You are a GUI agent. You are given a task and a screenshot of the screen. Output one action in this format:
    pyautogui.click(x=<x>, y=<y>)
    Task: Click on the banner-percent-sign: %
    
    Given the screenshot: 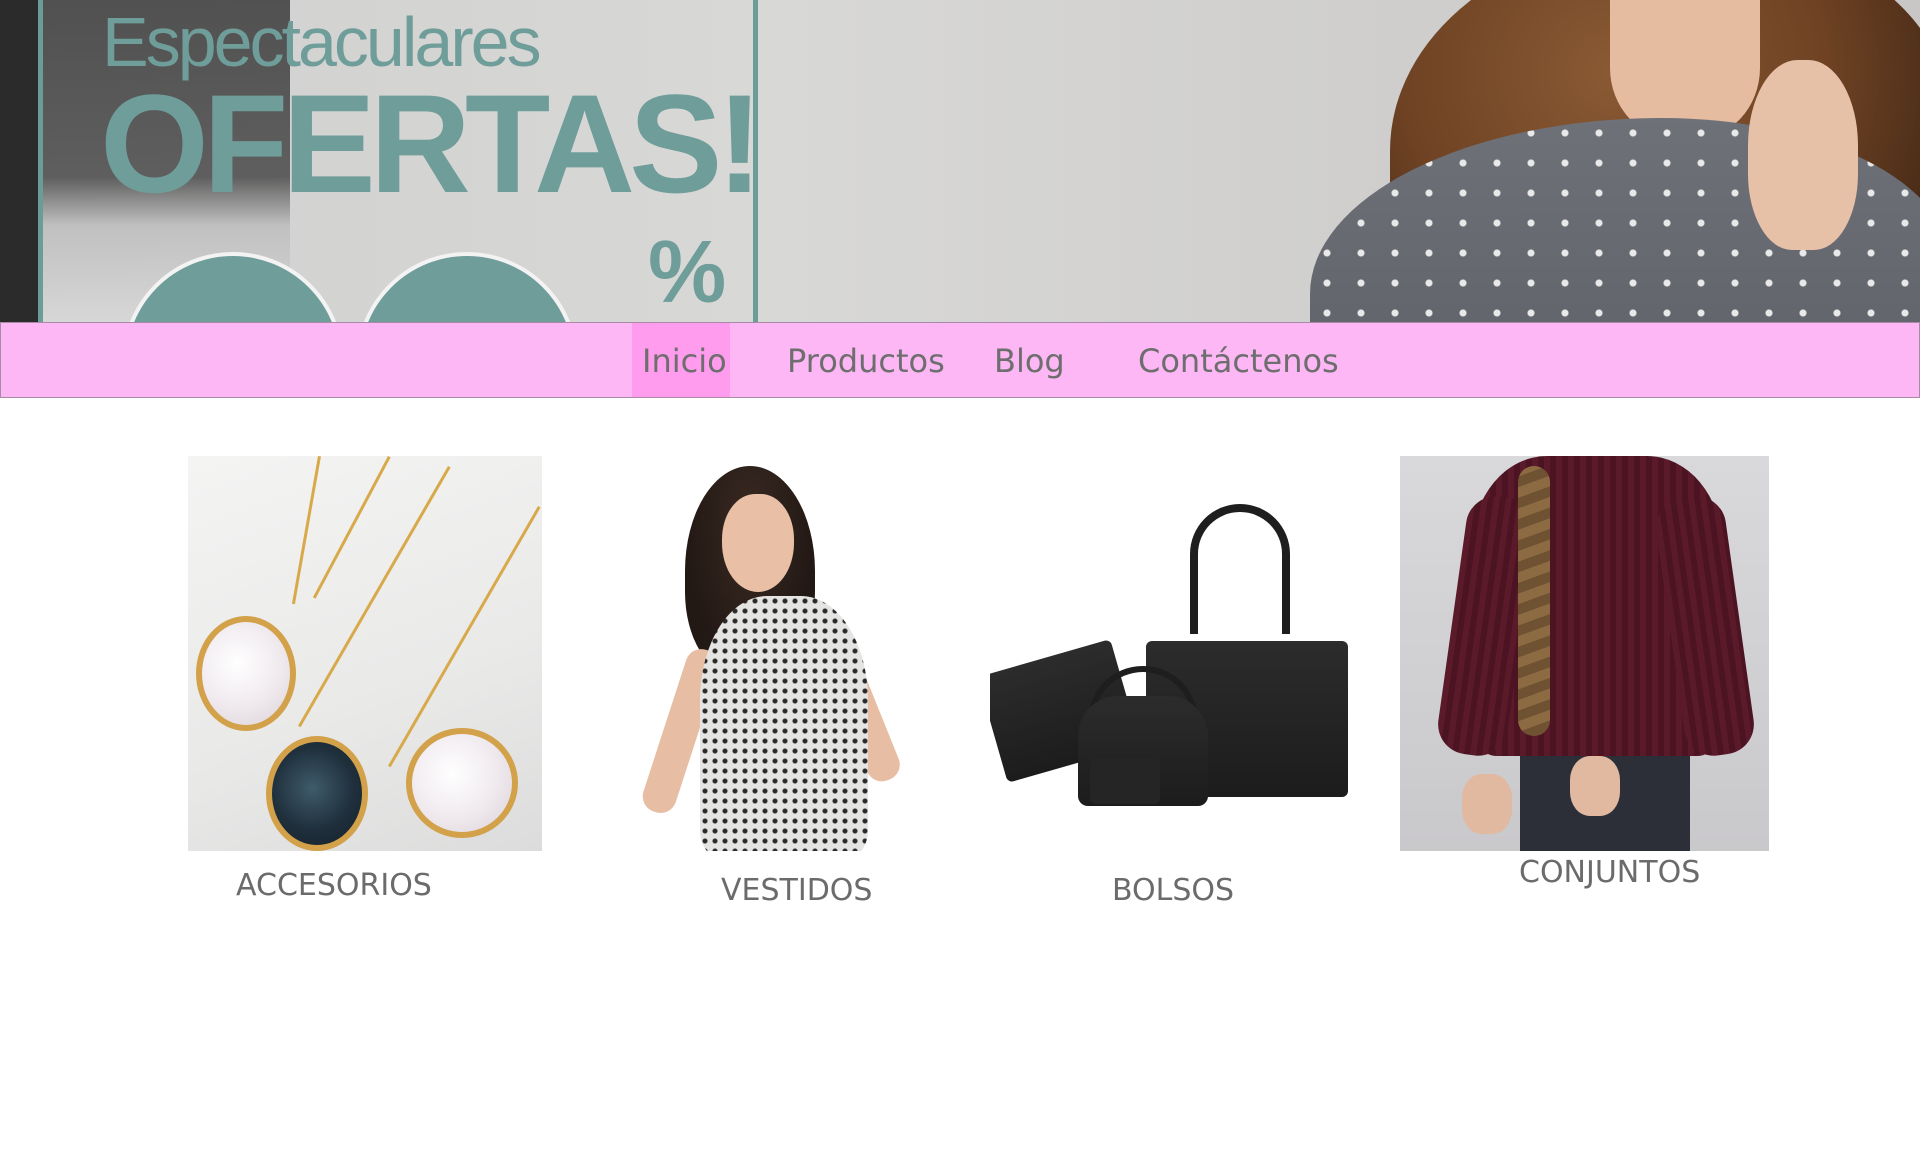 What is the action you would take?
    pyautogui.click(x=687, y=271)
    